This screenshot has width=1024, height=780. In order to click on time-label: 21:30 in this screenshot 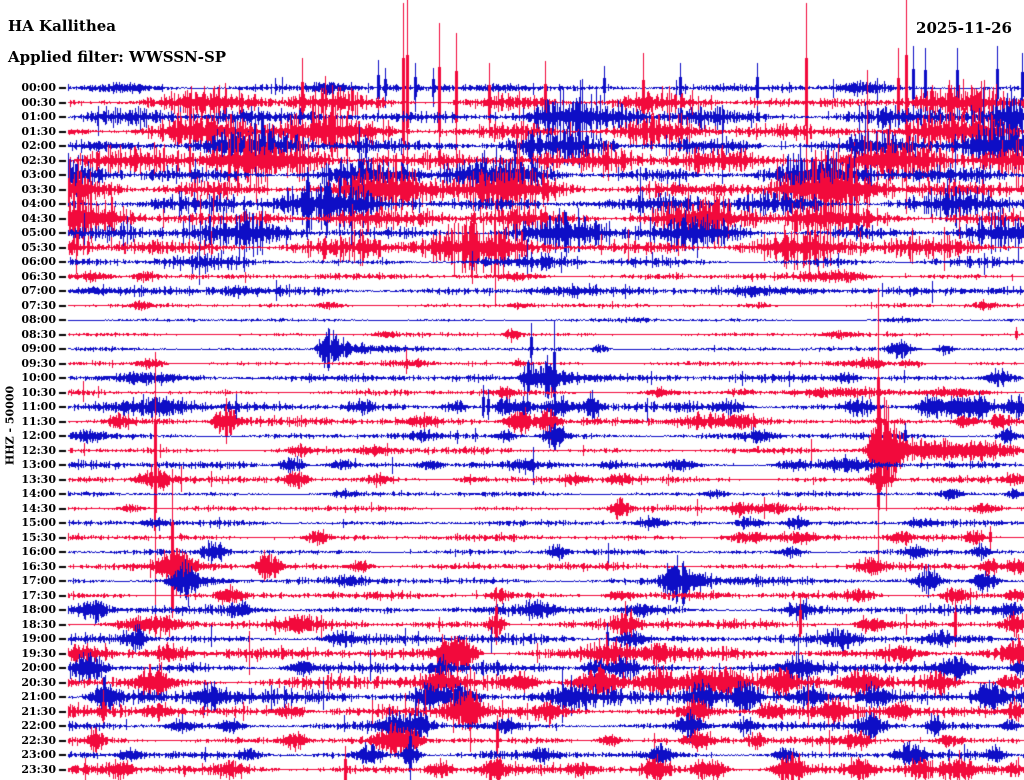, I will do `click(38, 711)`.